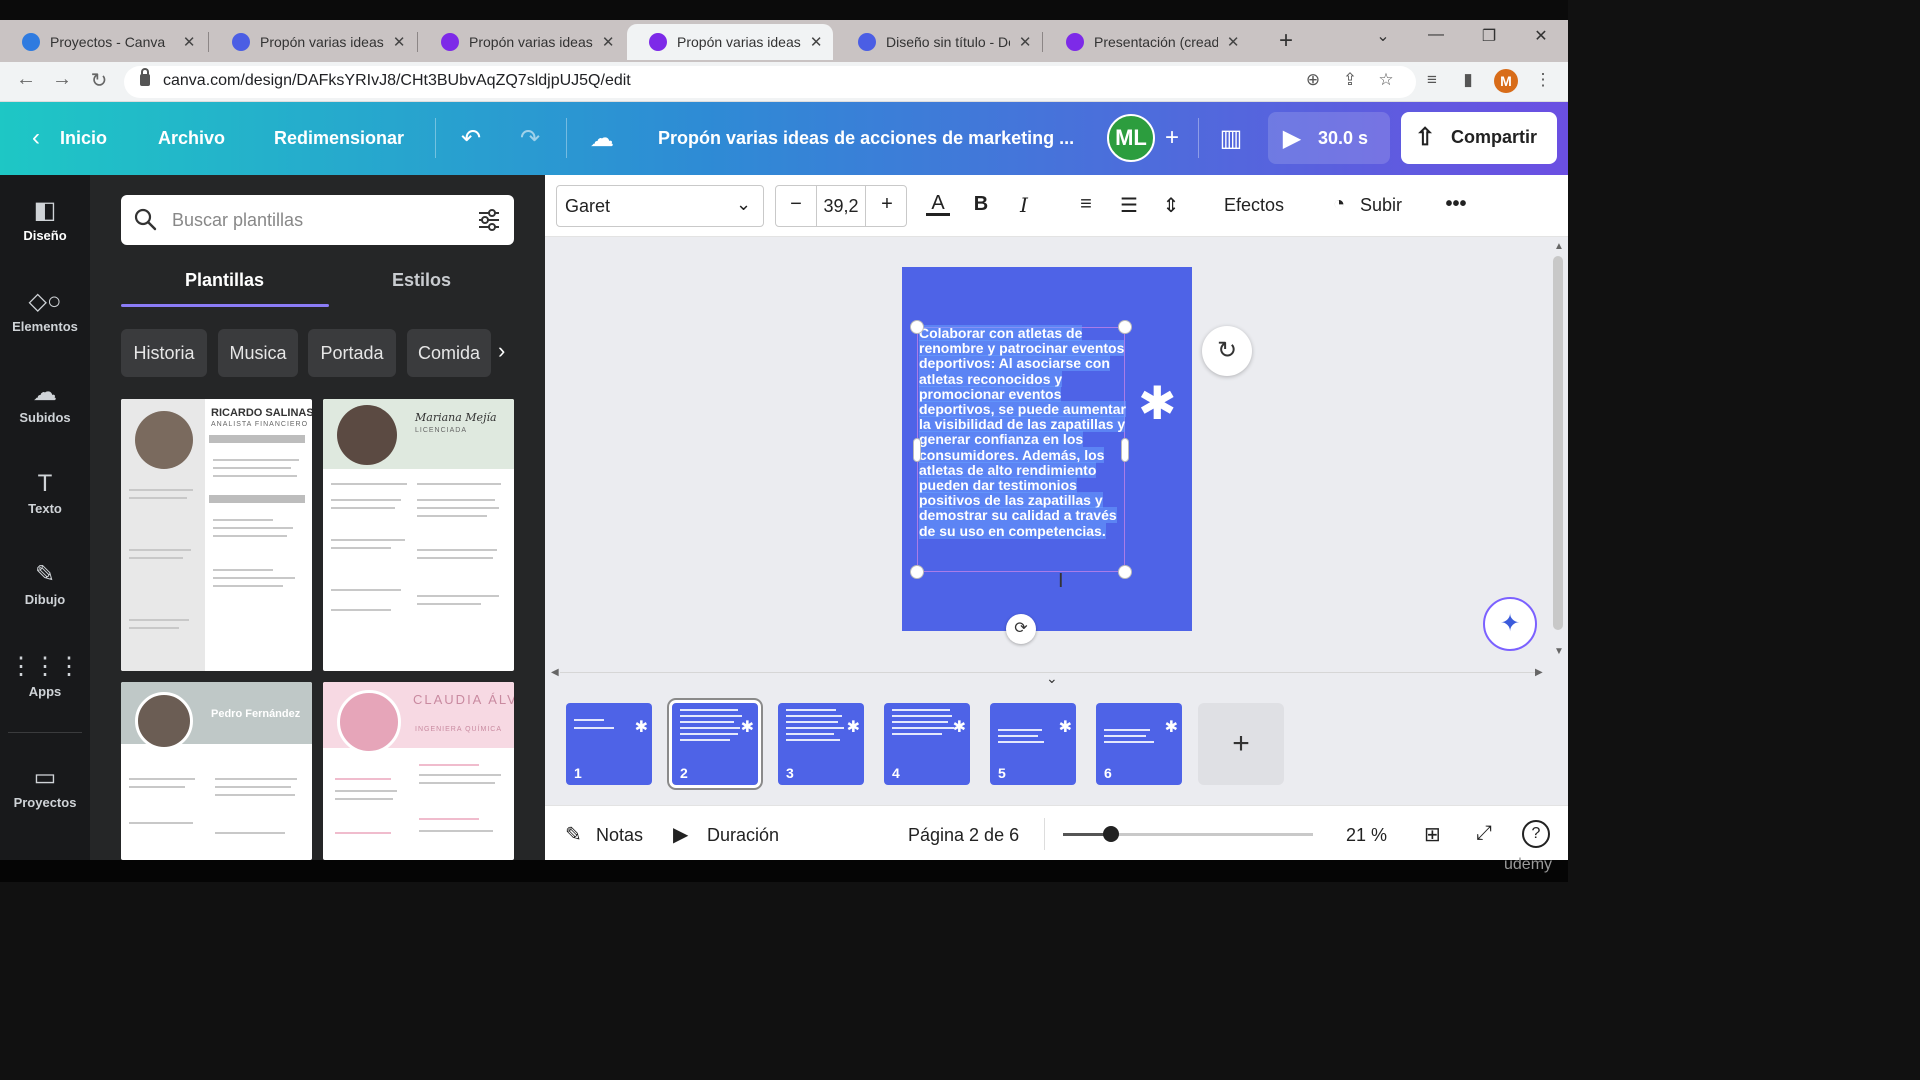 This screenshot has height=1080, width=1920. What do you see at coordinates (1366, 835) in the screenshot?
I see `zoom-level: 21 %` at bounding box center [1366, 835].